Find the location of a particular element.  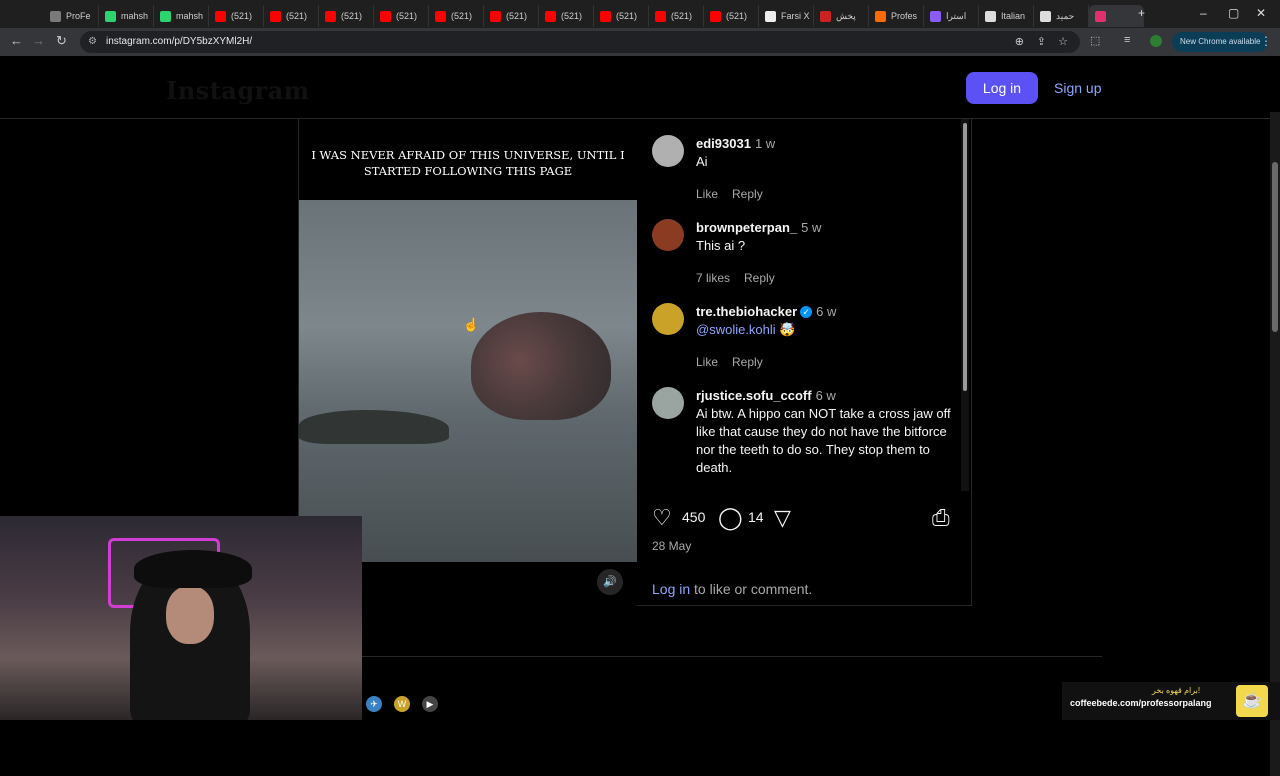

page-scroll-thumb is located at coordinates (1275, 247).